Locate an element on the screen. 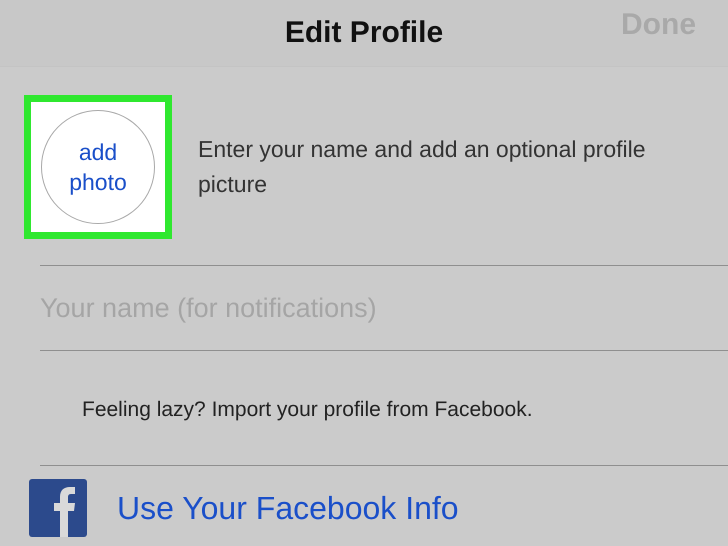 Image resolution: width=728 pixels, height=546 pixels. screen-title: Edit Profile is located at coordinates (364, 33).